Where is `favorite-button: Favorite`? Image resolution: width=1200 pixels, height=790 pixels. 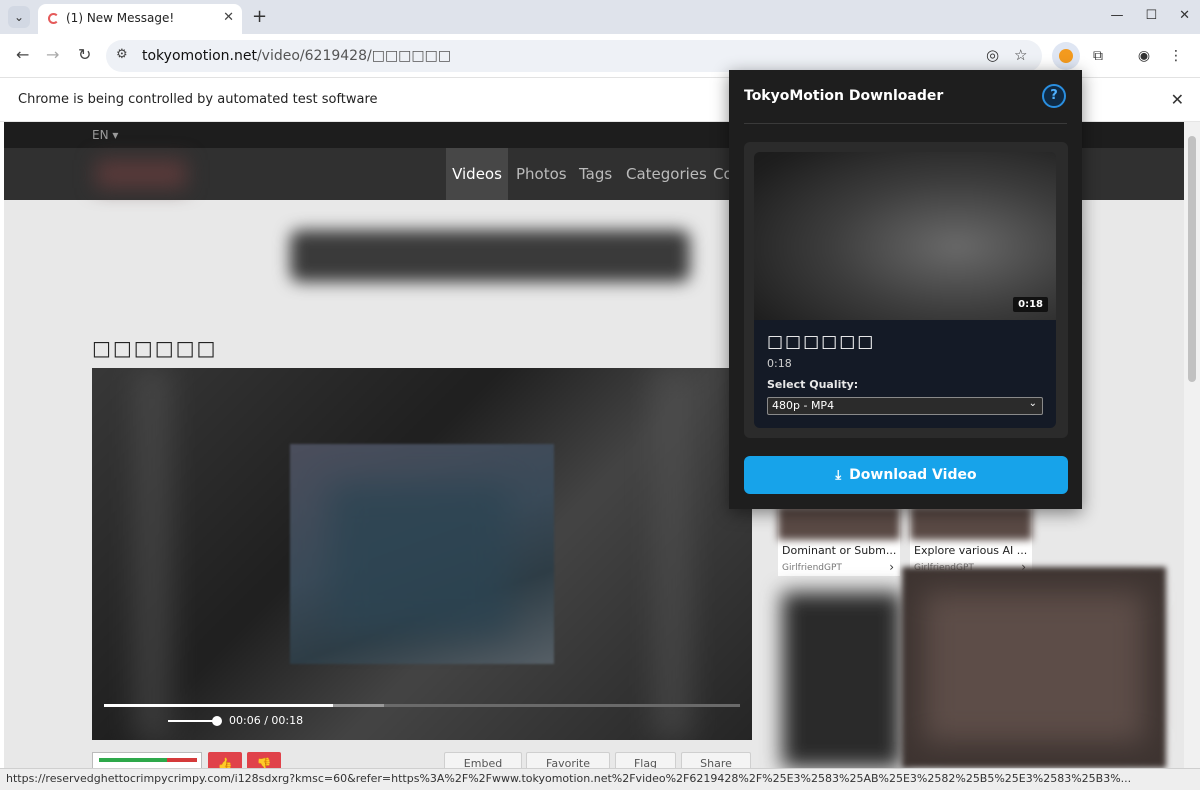
favorite-button: Favorite is located at coordinates (568, 760).